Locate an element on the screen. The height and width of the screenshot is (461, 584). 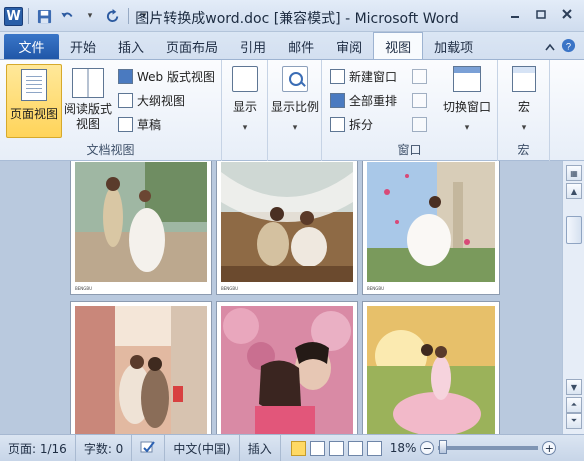
help-icon: ? is located at coordinates (568, 47).